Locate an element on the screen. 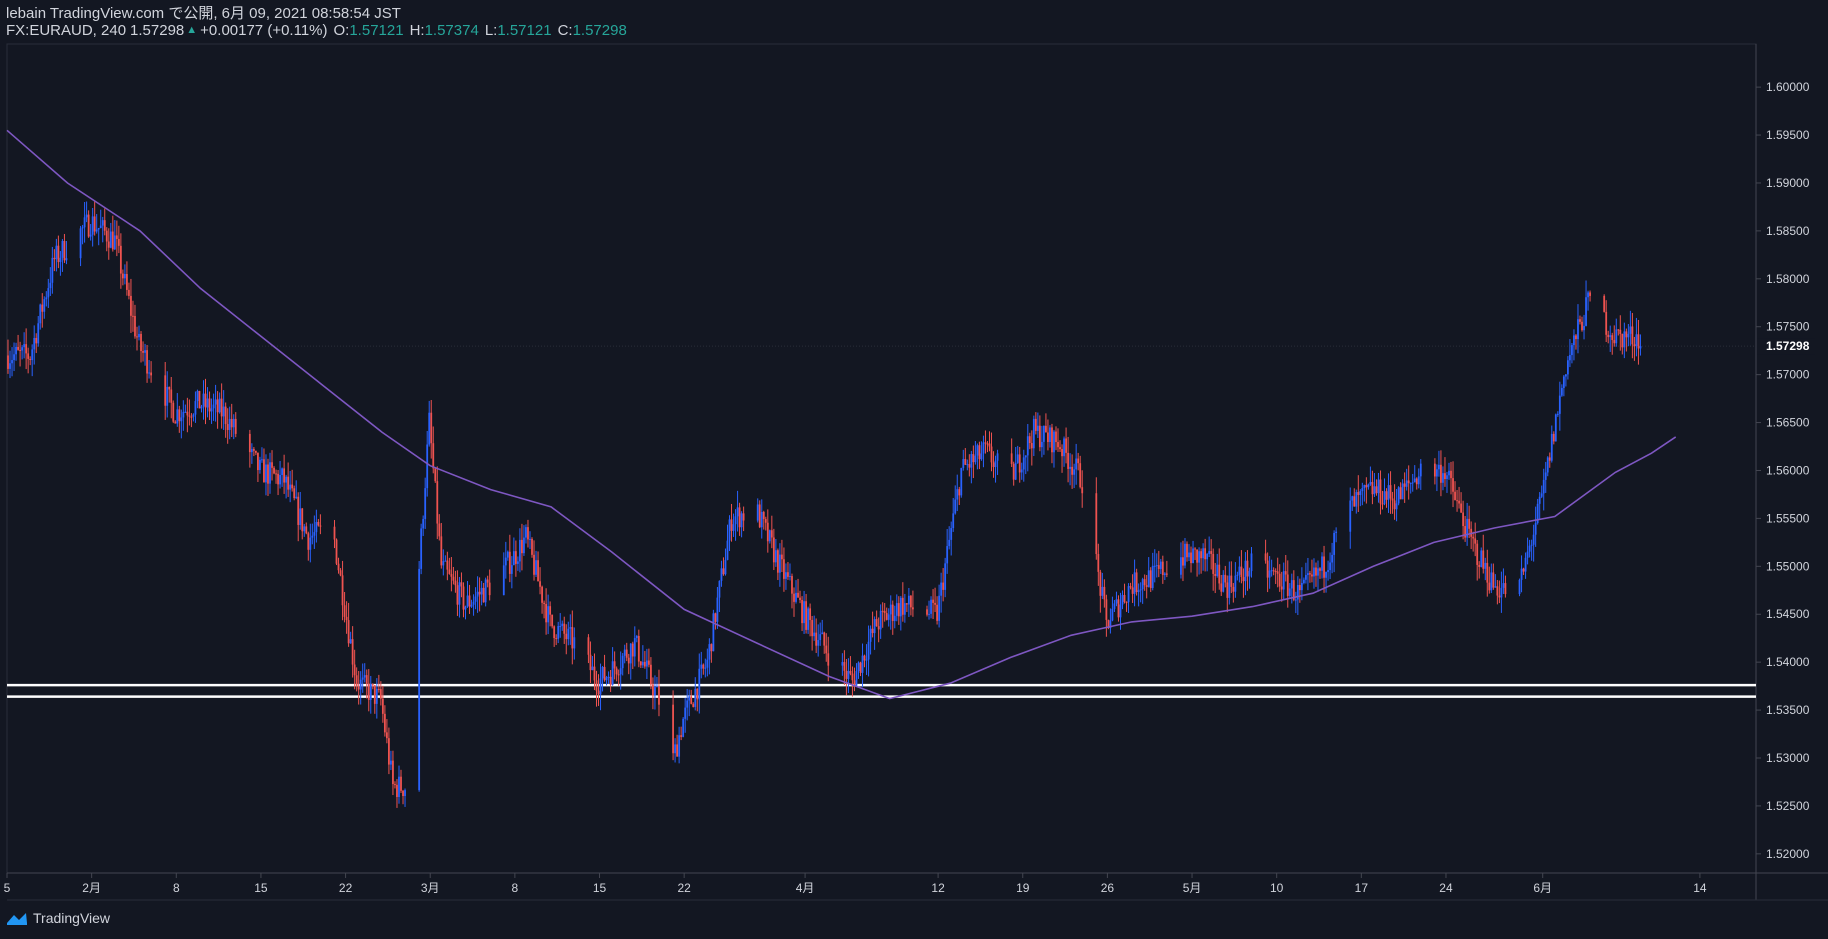 Image resolution: width=1828 pixels, height=939 pixels. x-tick-label: 12 is located at coordinates (938, 888).